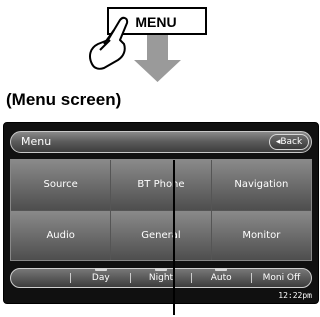 The image size is (320, 317). What do you see at coordinates (61, 185) in the screenshot?
I see `source-button: Source` at bounding box center [61, 185].